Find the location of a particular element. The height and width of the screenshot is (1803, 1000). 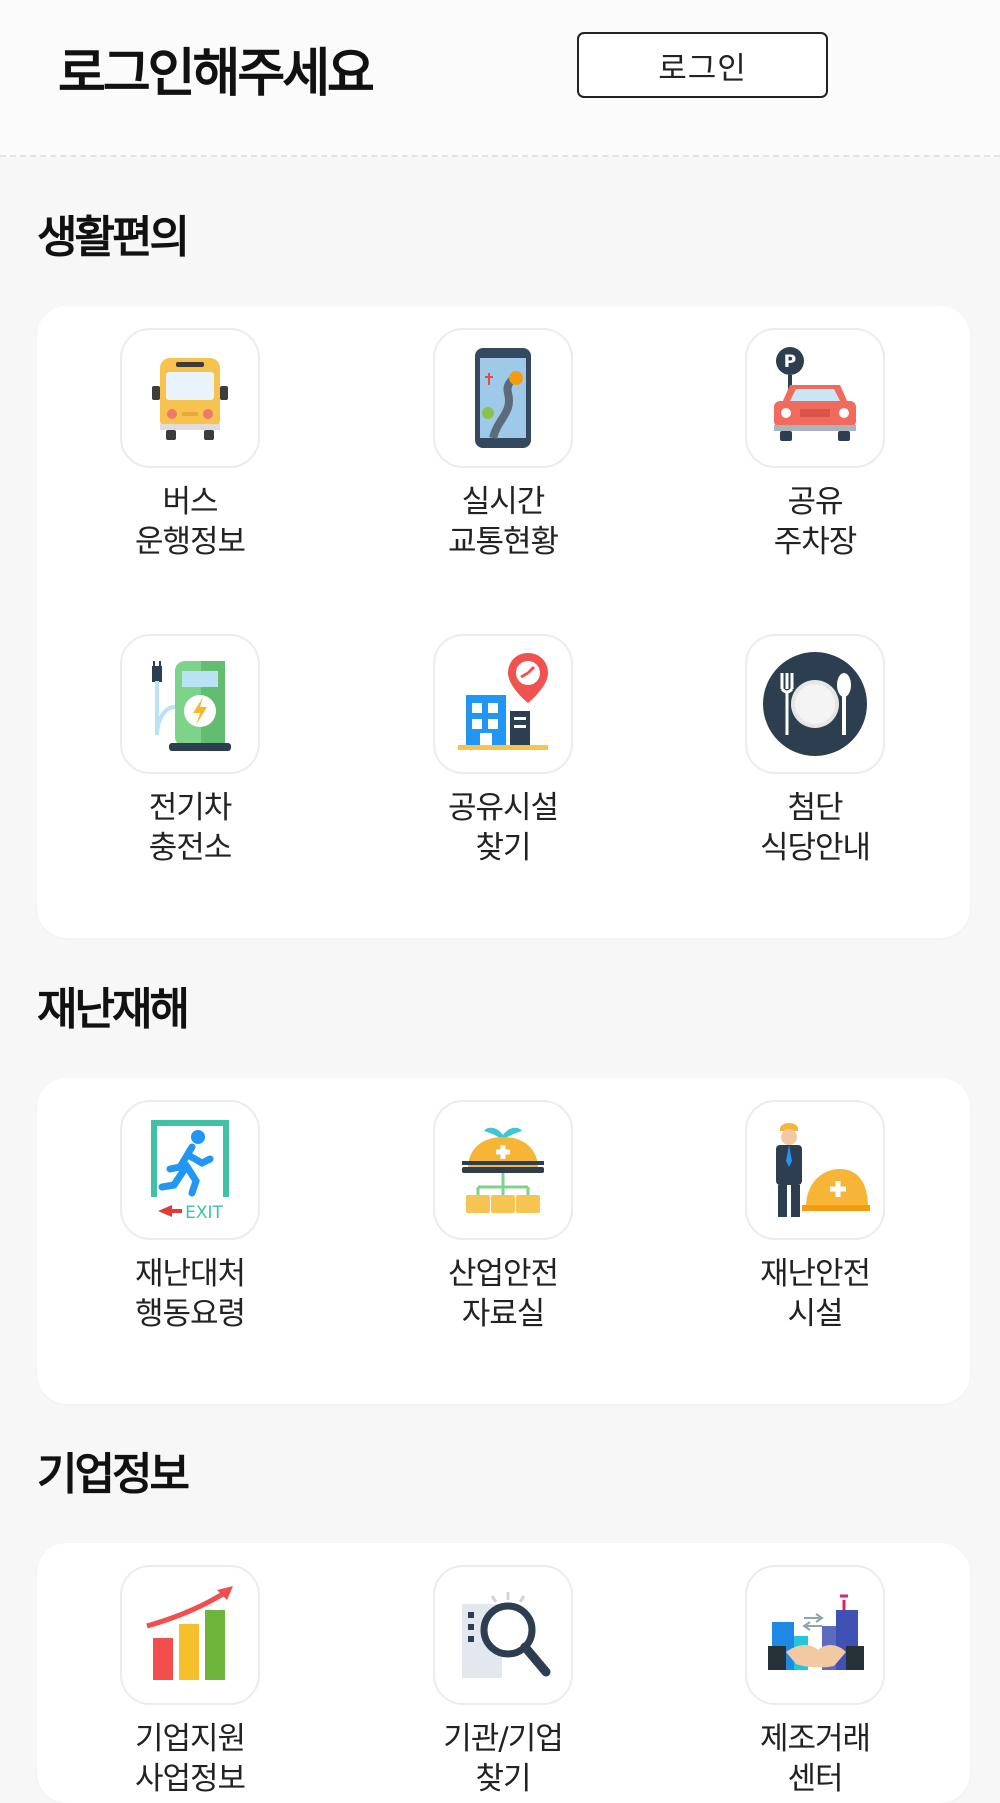

item-label-line2: 사업정보 is located at coordinates (190, 1779).